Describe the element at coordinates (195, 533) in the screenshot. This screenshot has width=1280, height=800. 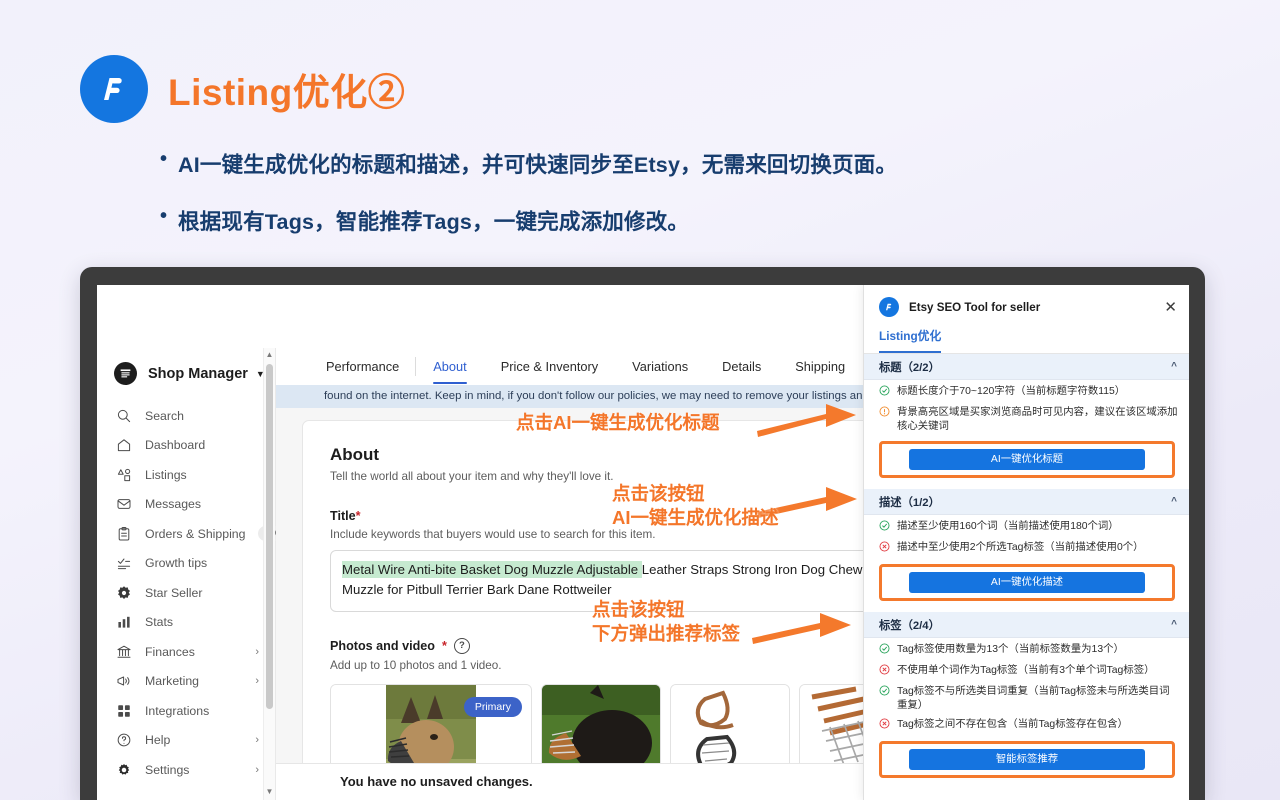
I see `sidebar-item-label: Orders & Shipping` at that location.